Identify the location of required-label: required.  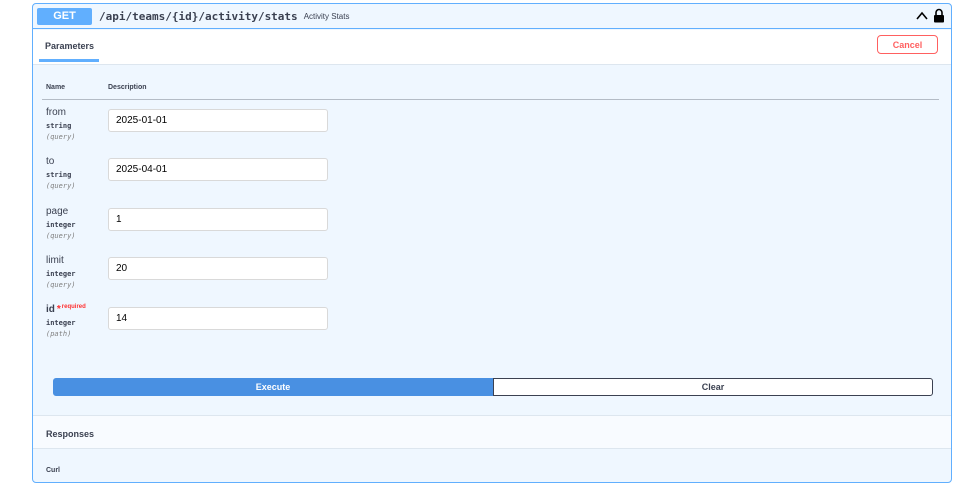
(73, 307).